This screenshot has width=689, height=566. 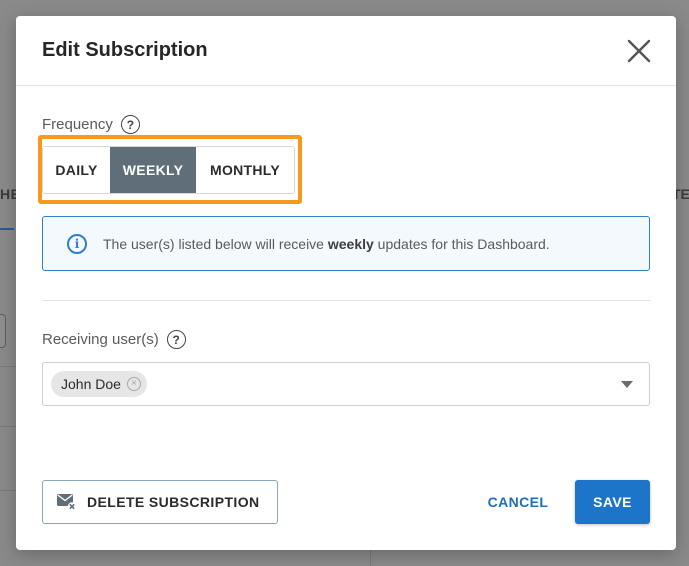 I want to click on section-divider, so click(x=346, y=300).